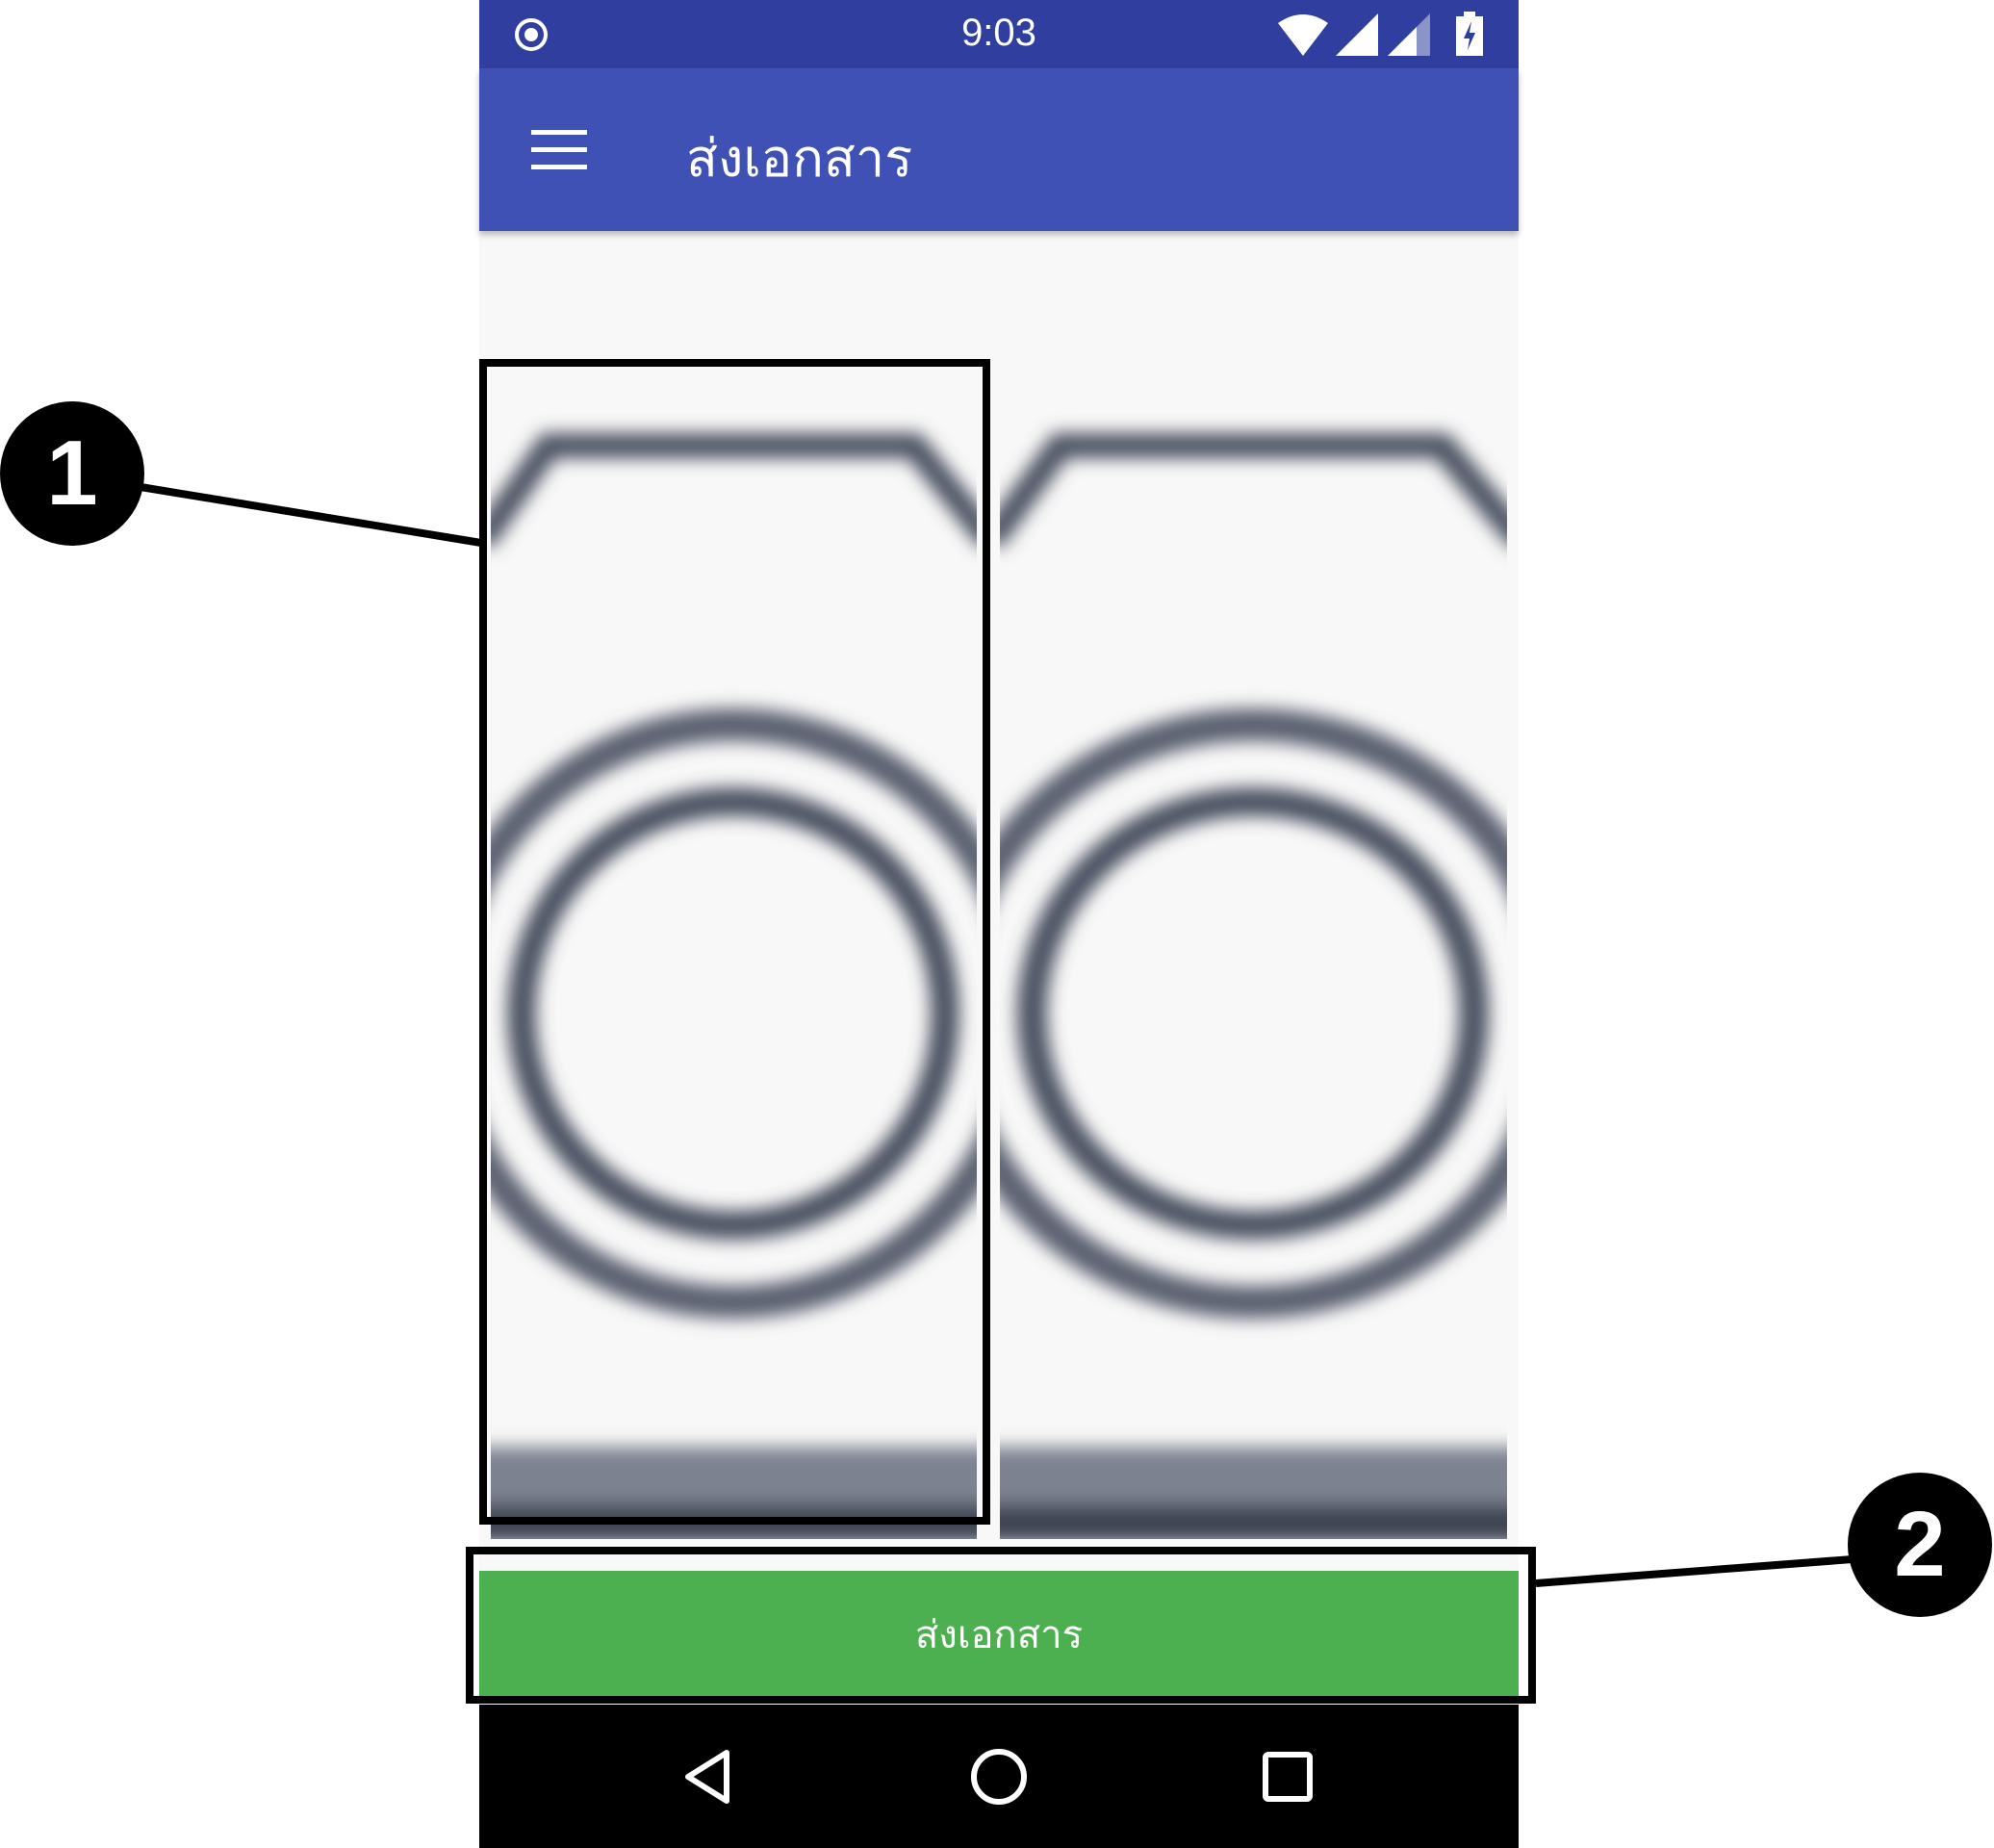  What do you see at coordinates (1920, 1545) in the screenshot?
I see `annotation-callout-2: 2` at bounding box center [1920, 1545].